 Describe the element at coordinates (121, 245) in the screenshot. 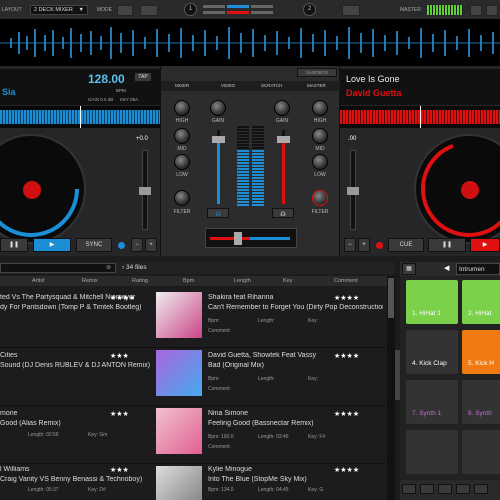

I see `deck-left-key-lock-icon` at that location.